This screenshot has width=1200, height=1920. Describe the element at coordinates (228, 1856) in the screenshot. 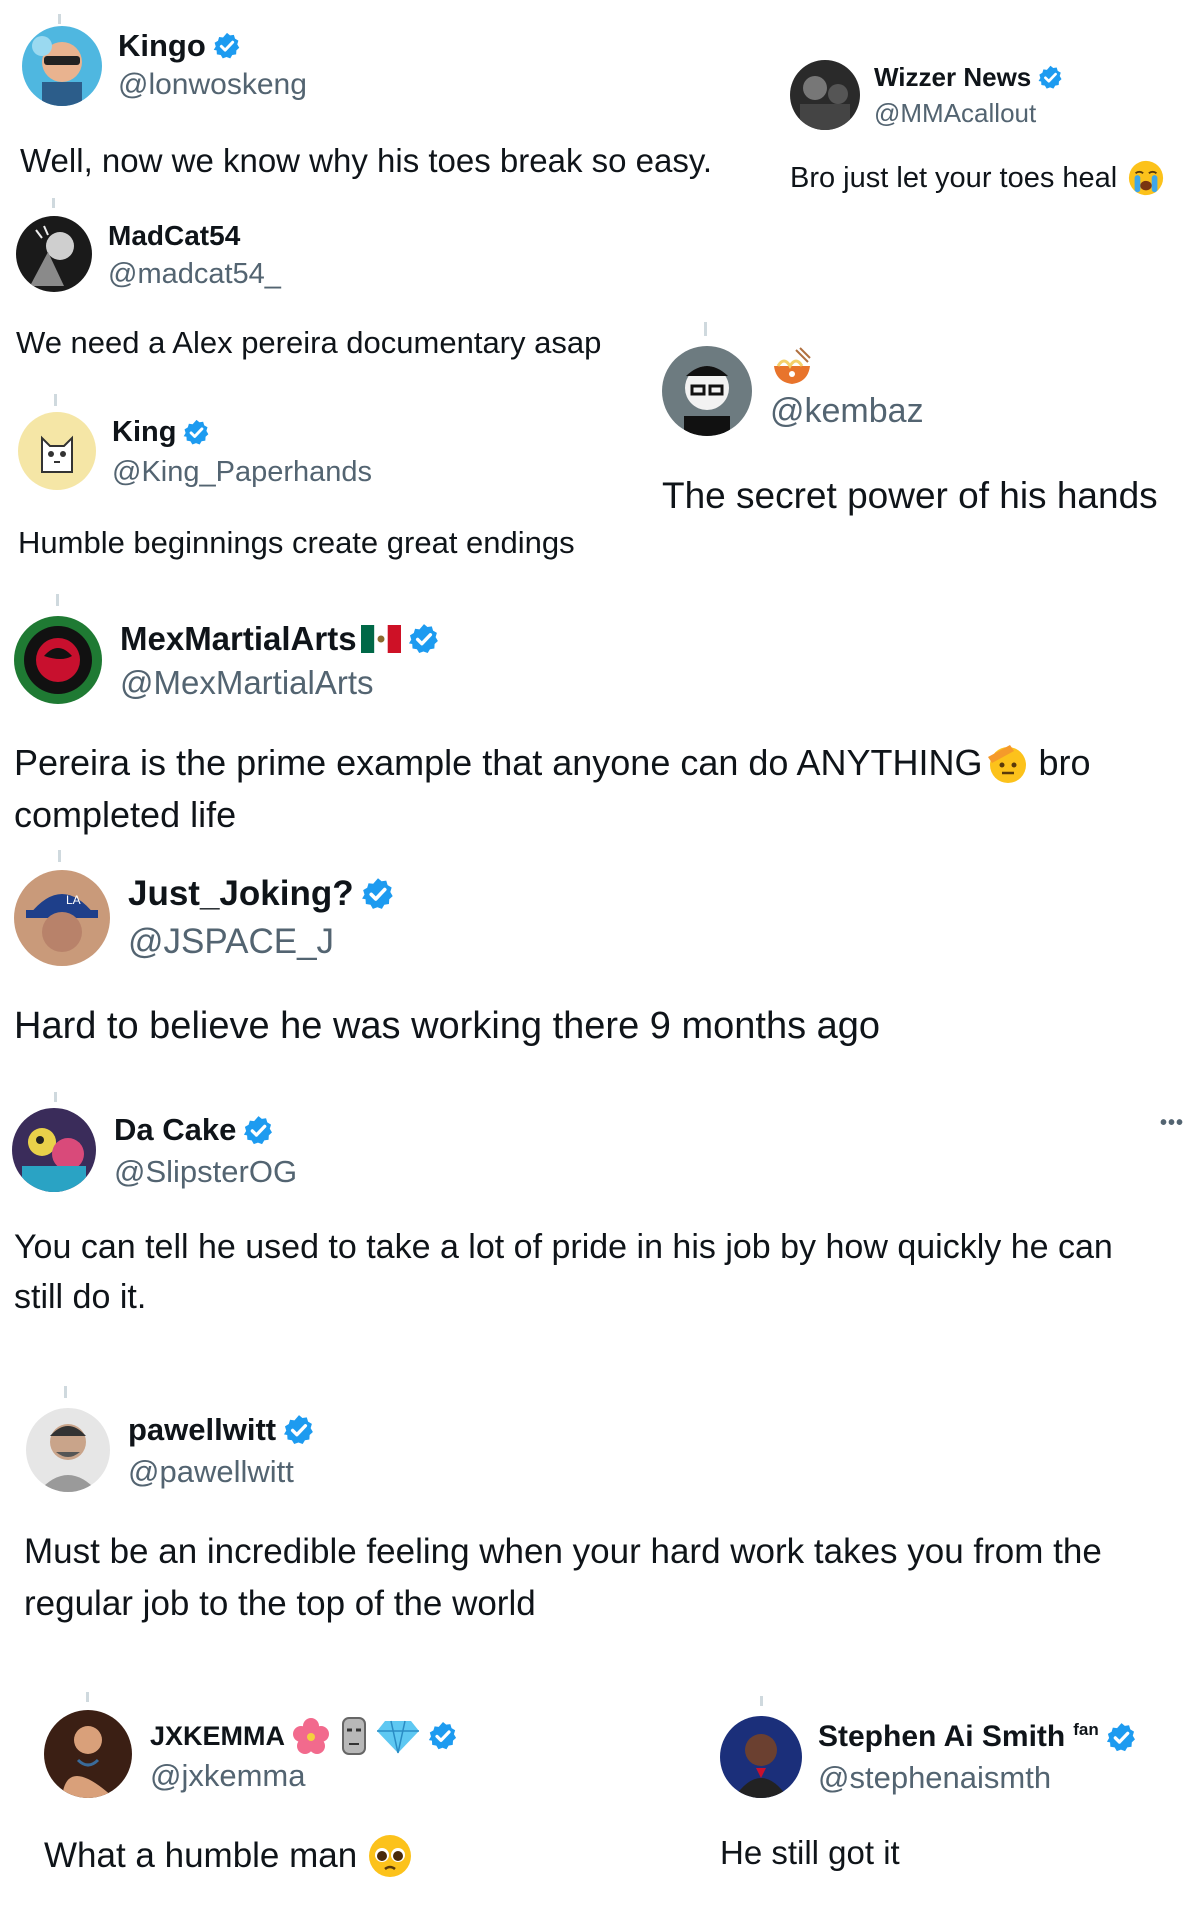

I see `tweet-text: What a humble man` at that location.